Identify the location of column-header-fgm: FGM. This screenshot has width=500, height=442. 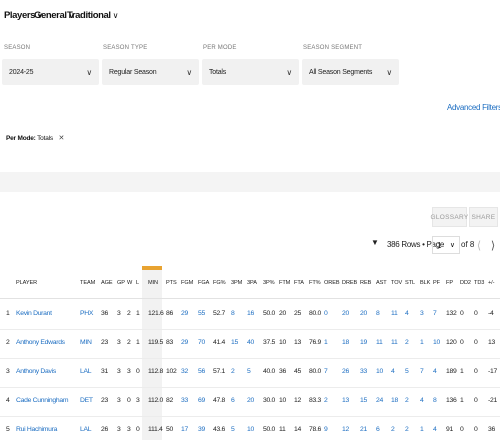
(187, 283).